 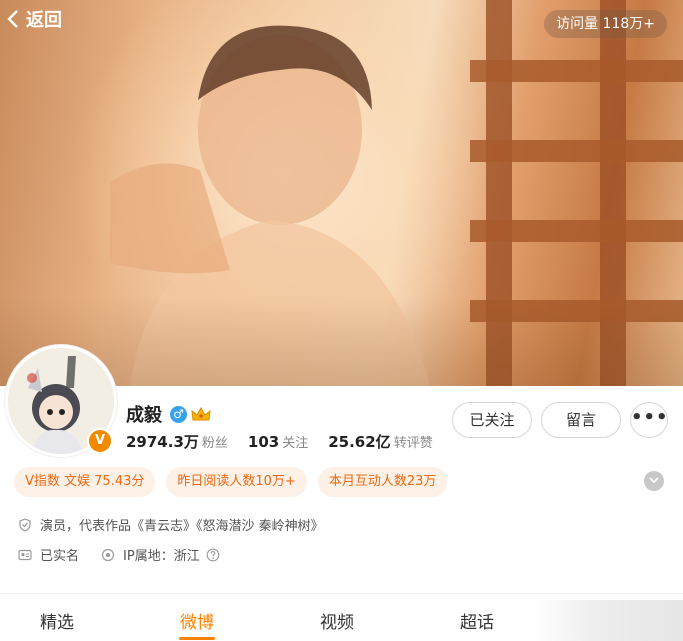 What do you see at coordinates (12, 19) in the screenshot?
I see `chevron-left-icon` at bounding box center [12, 19].